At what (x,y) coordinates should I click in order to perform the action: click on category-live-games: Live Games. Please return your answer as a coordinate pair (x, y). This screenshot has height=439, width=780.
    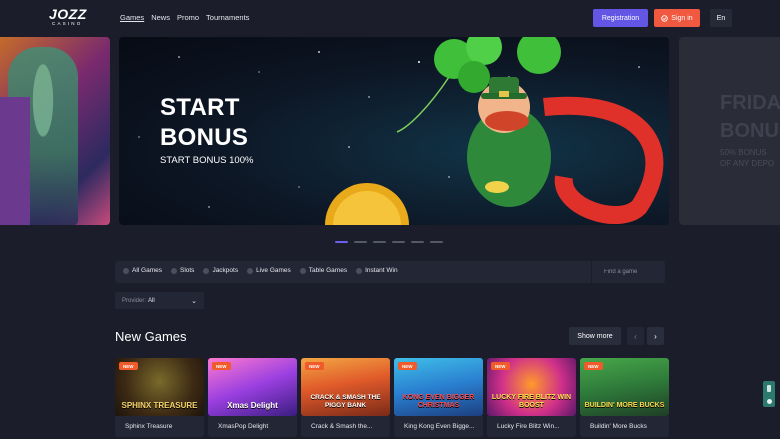
    Looking at the image, I should click on (269, 270).